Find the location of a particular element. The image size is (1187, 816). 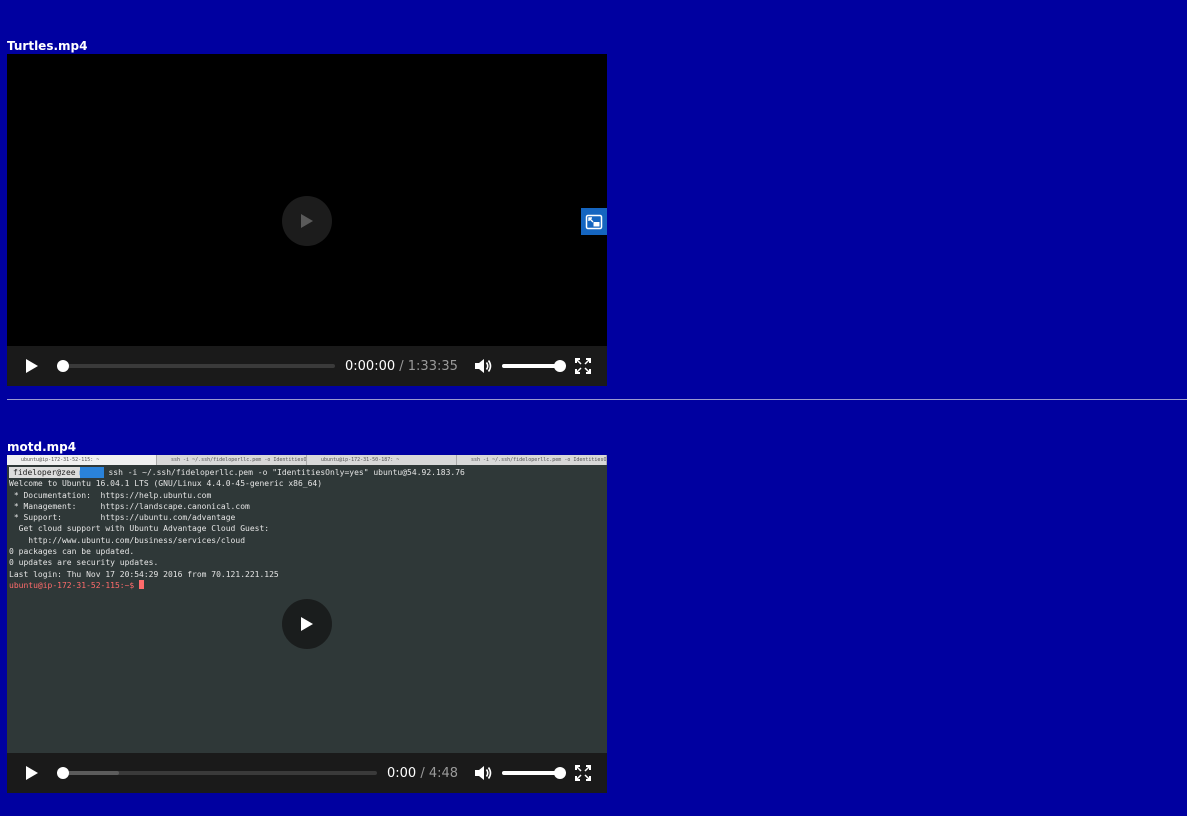

picture-in-picture-button is located at coordinates (594, 221).